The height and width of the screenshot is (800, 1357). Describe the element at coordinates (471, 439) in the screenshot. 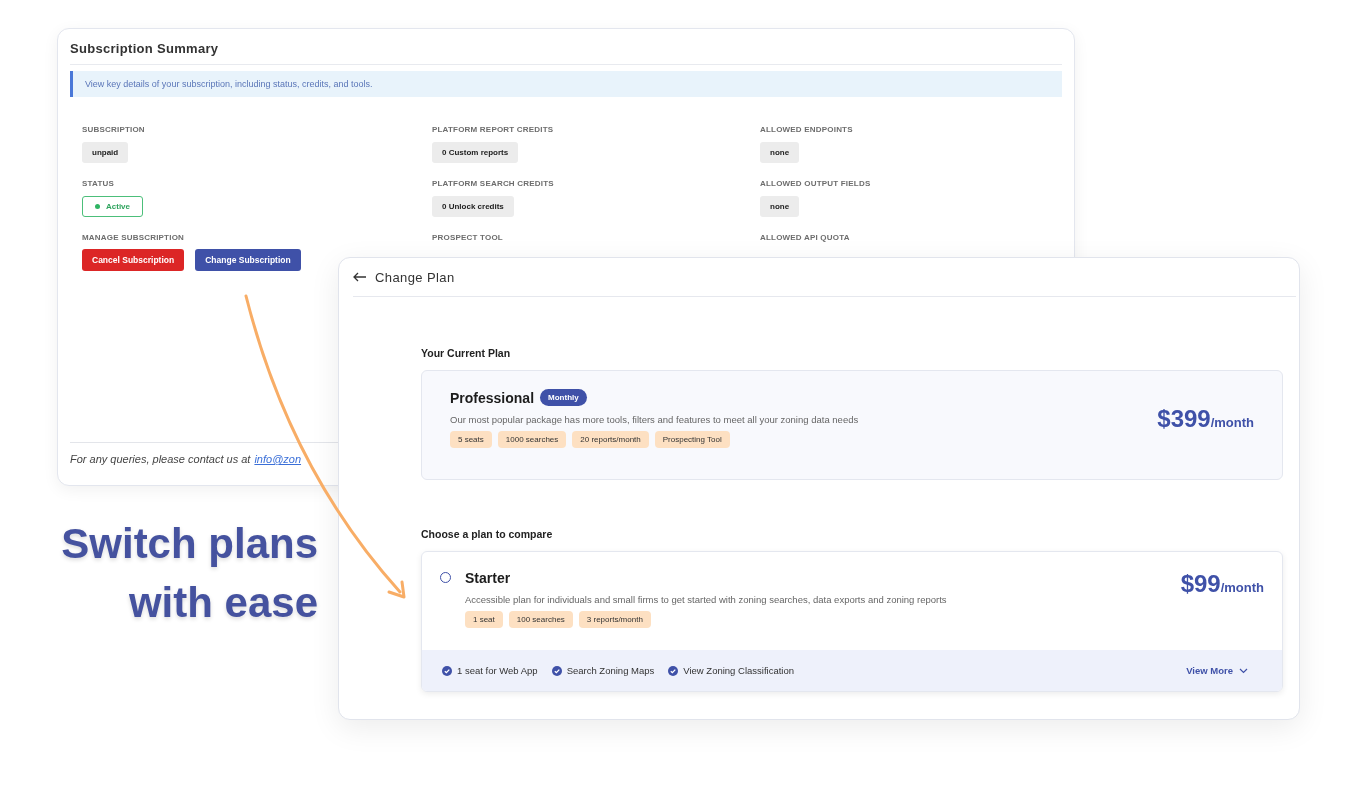

I see `plan-tag: 5 seats` at that location.